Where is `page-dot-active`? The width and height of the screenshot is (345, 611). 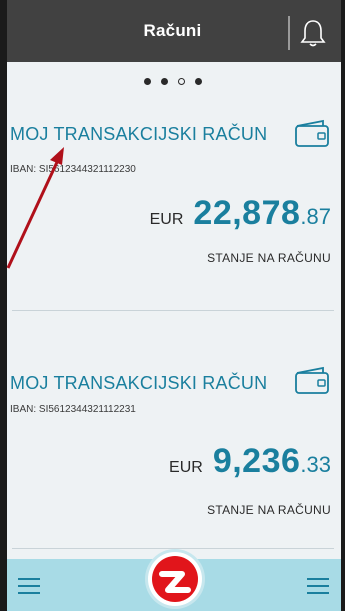
page-dot-active is located at coordinates (181, 81).